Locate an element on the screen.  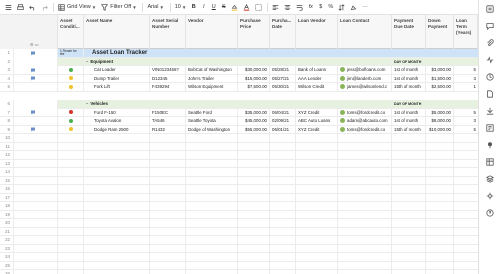
asset-name-cell: Dodge Ram 2500 is located at coordinates (117, 129).